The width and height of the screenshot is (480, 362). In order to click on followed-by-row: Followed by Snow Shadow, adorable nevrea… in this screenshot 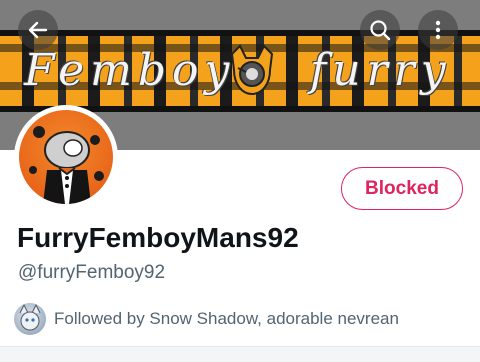, I will do `click(206, 319)`.